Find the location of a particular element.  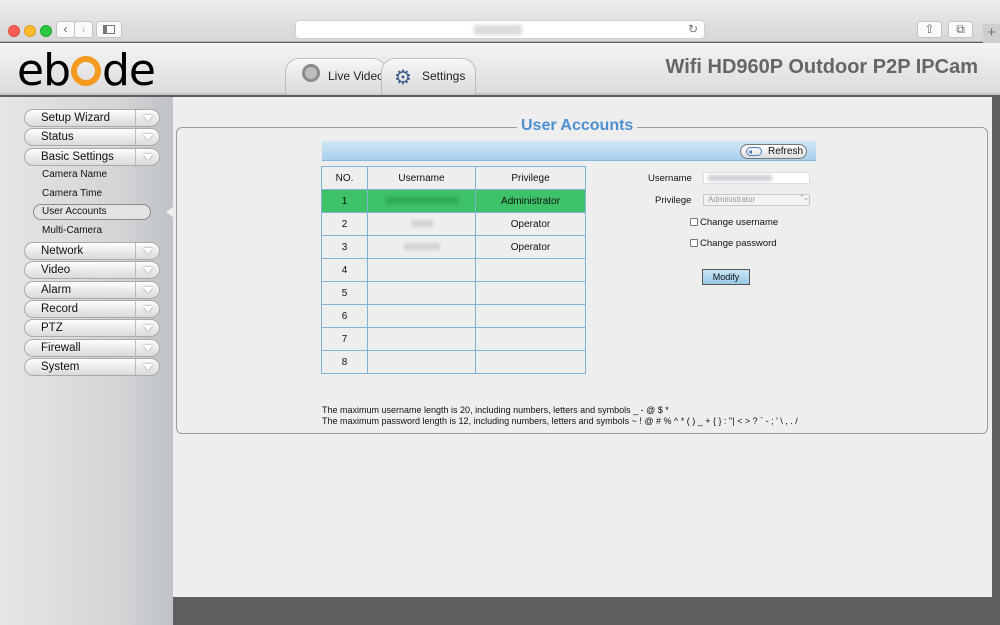

forward-button: › is located at coordinates (83, 29).